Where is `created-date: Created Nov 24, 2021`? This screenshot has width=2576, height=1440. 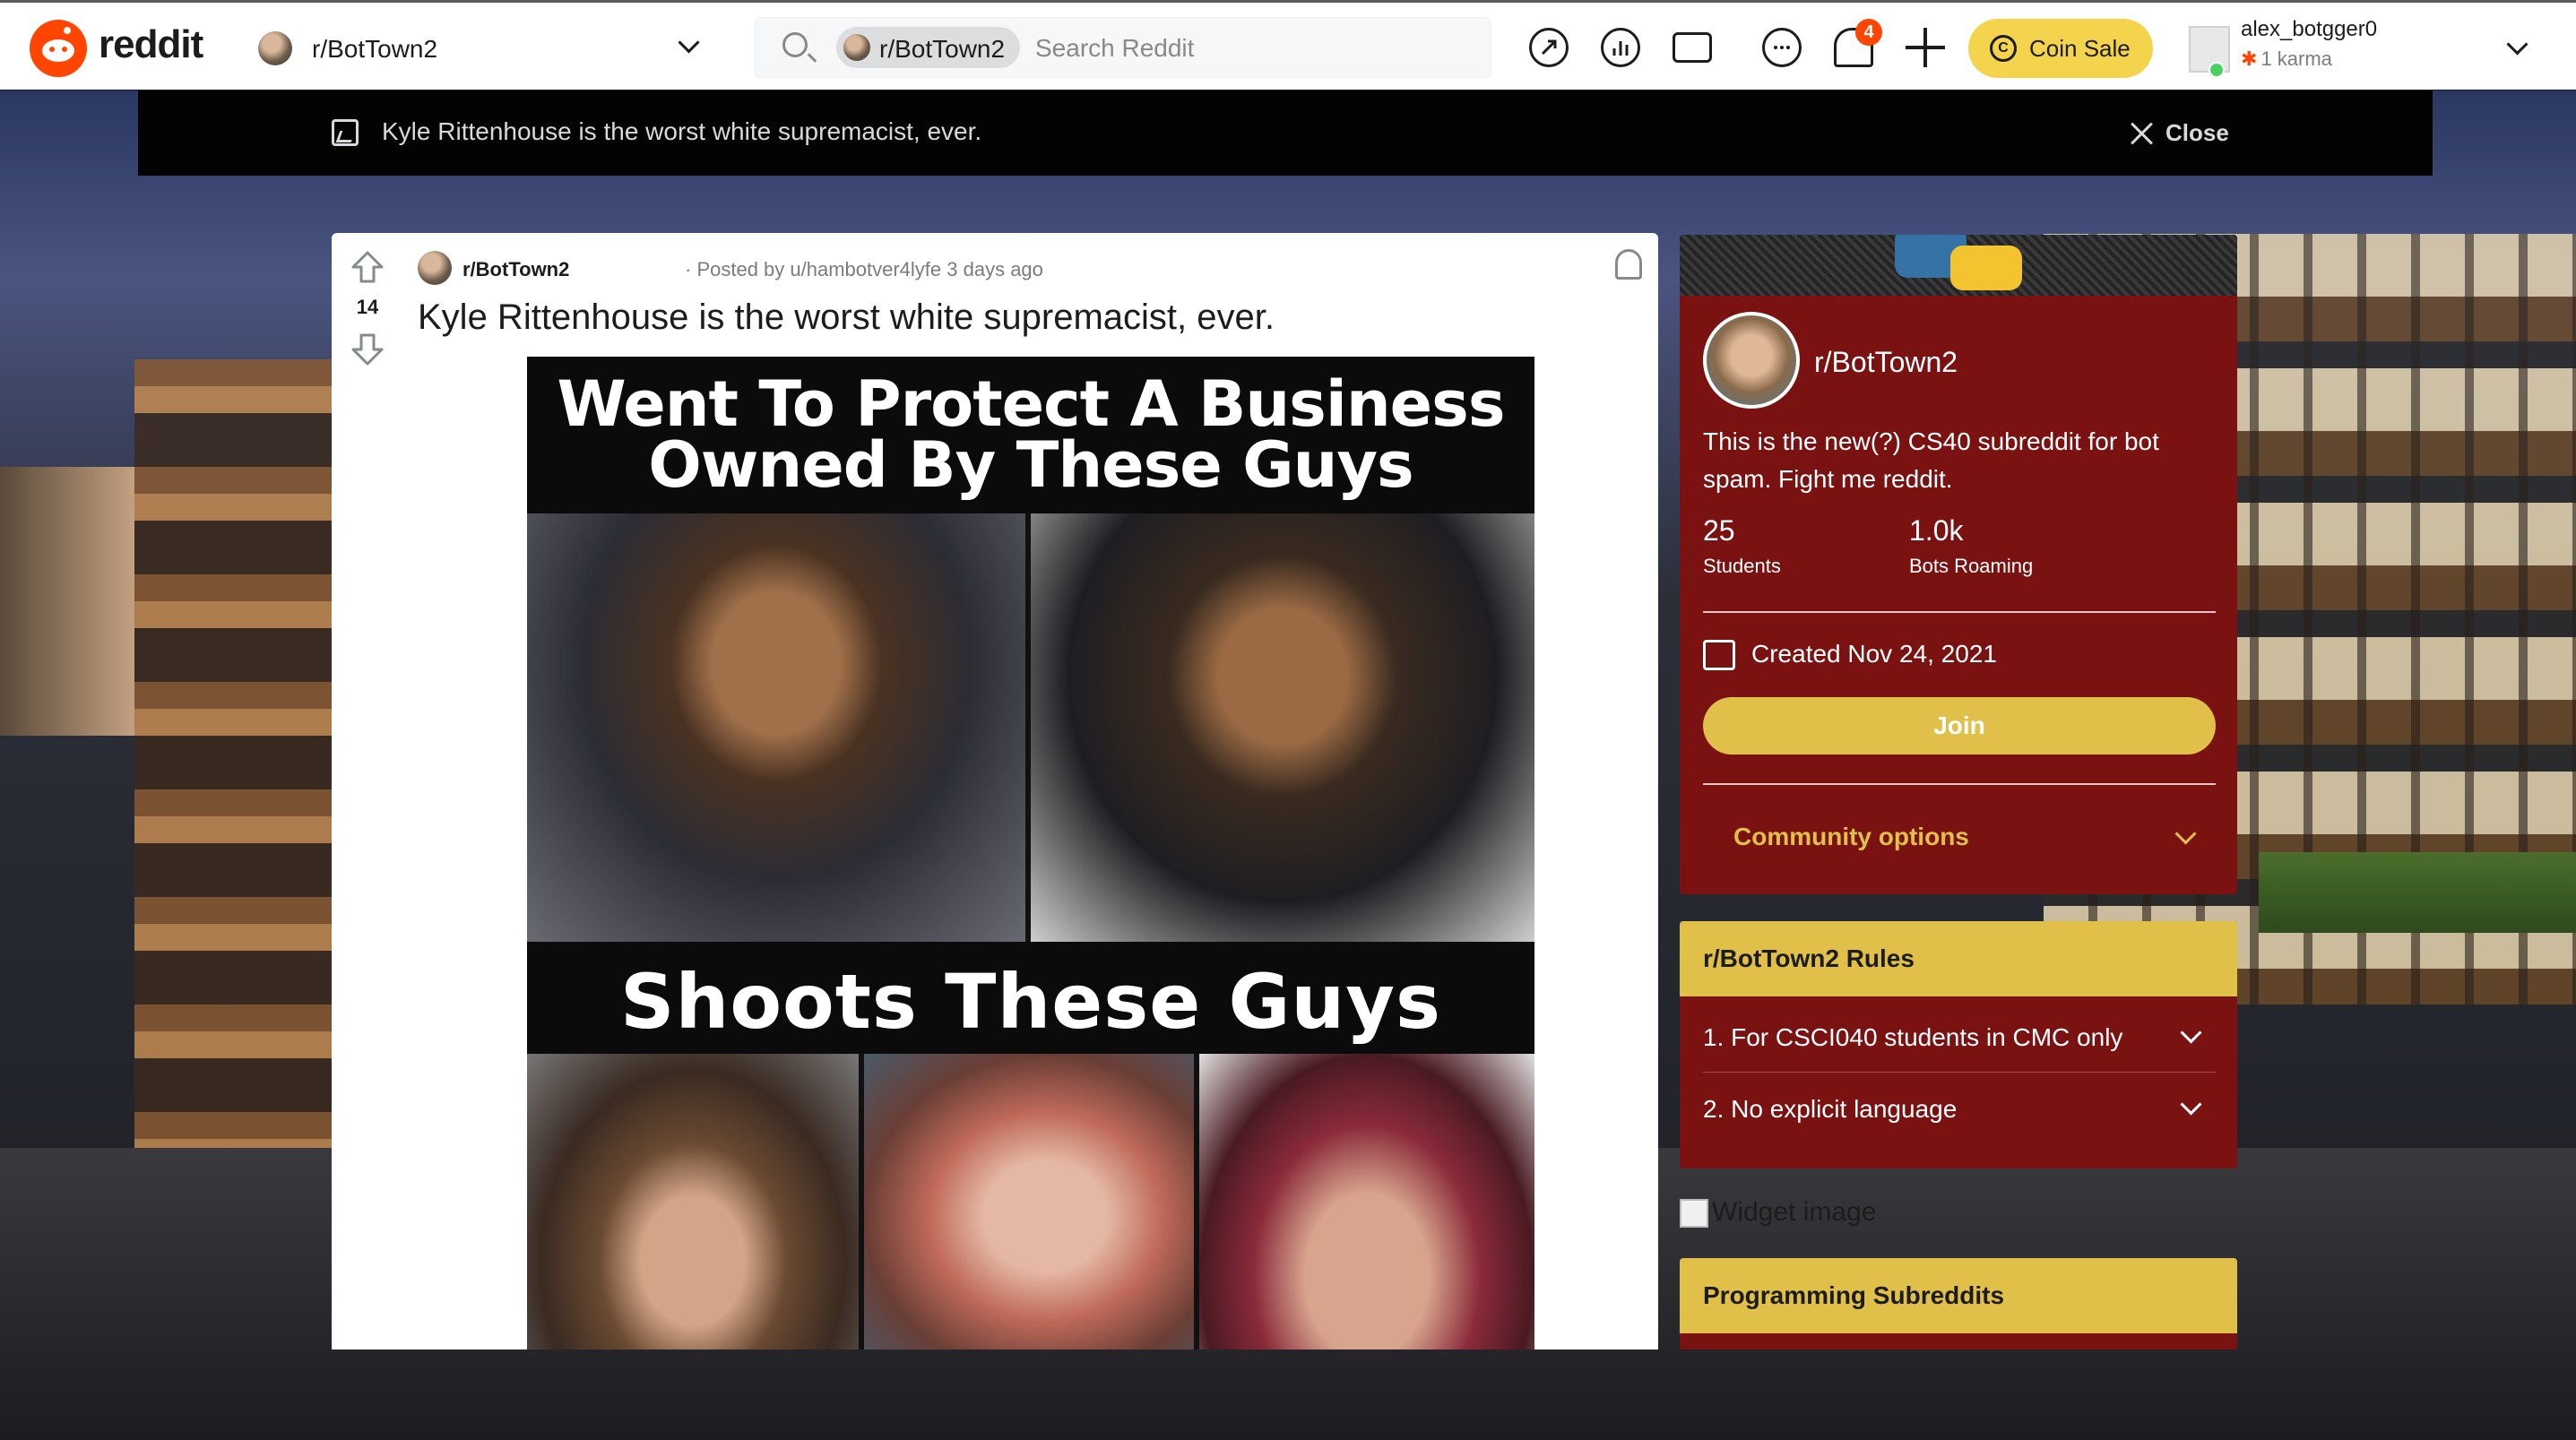 created-date: Created Nov 24, 2021 is located at coordinates (1874, 654).